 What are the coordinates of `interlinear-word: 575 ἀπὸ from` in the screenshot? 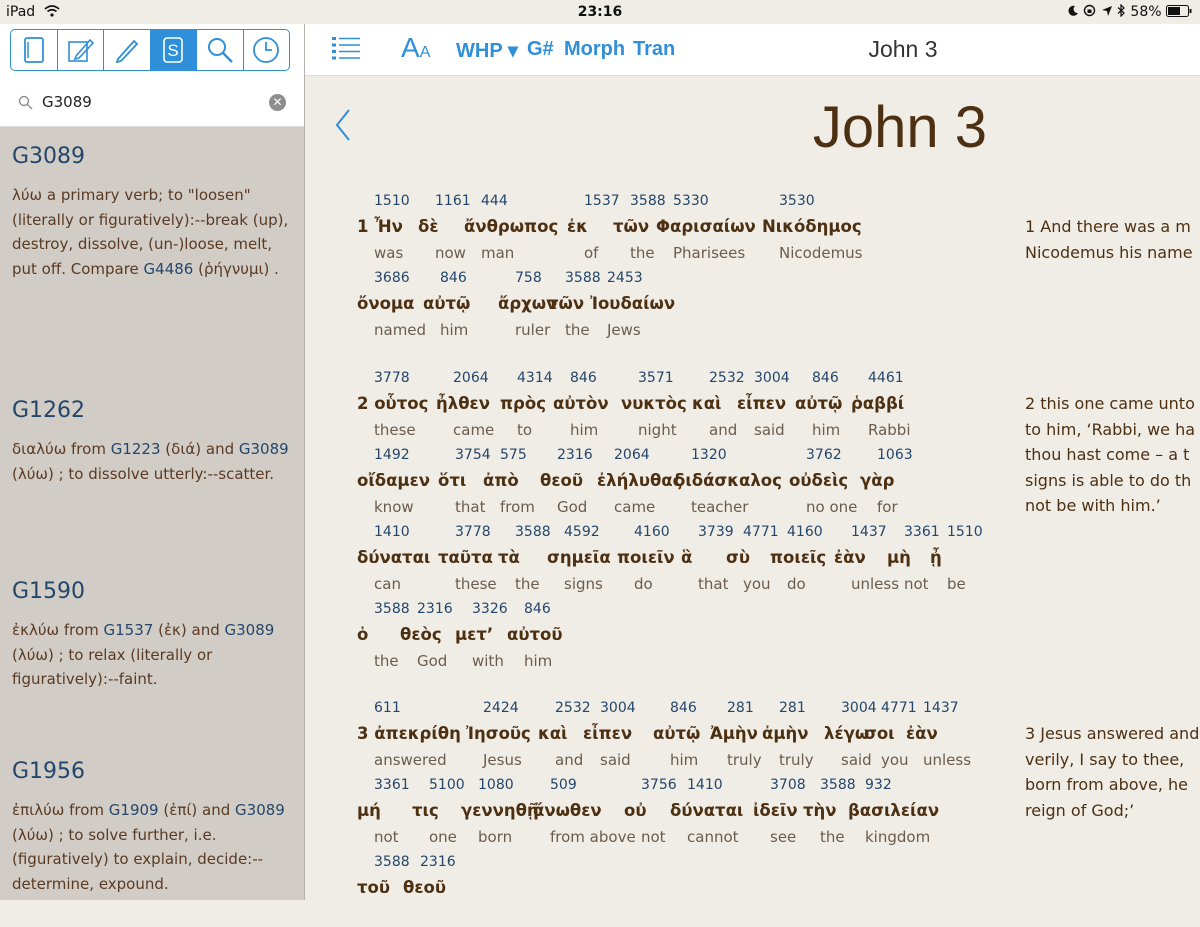 It's located at (509, 481).